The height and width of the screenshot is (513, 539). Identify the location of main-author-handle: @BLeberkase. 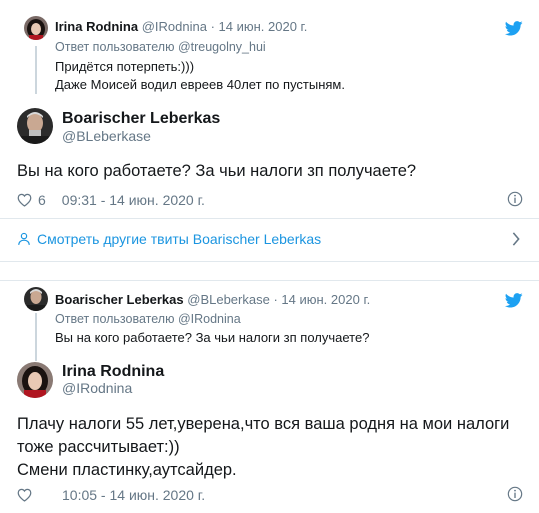
(106, 136).